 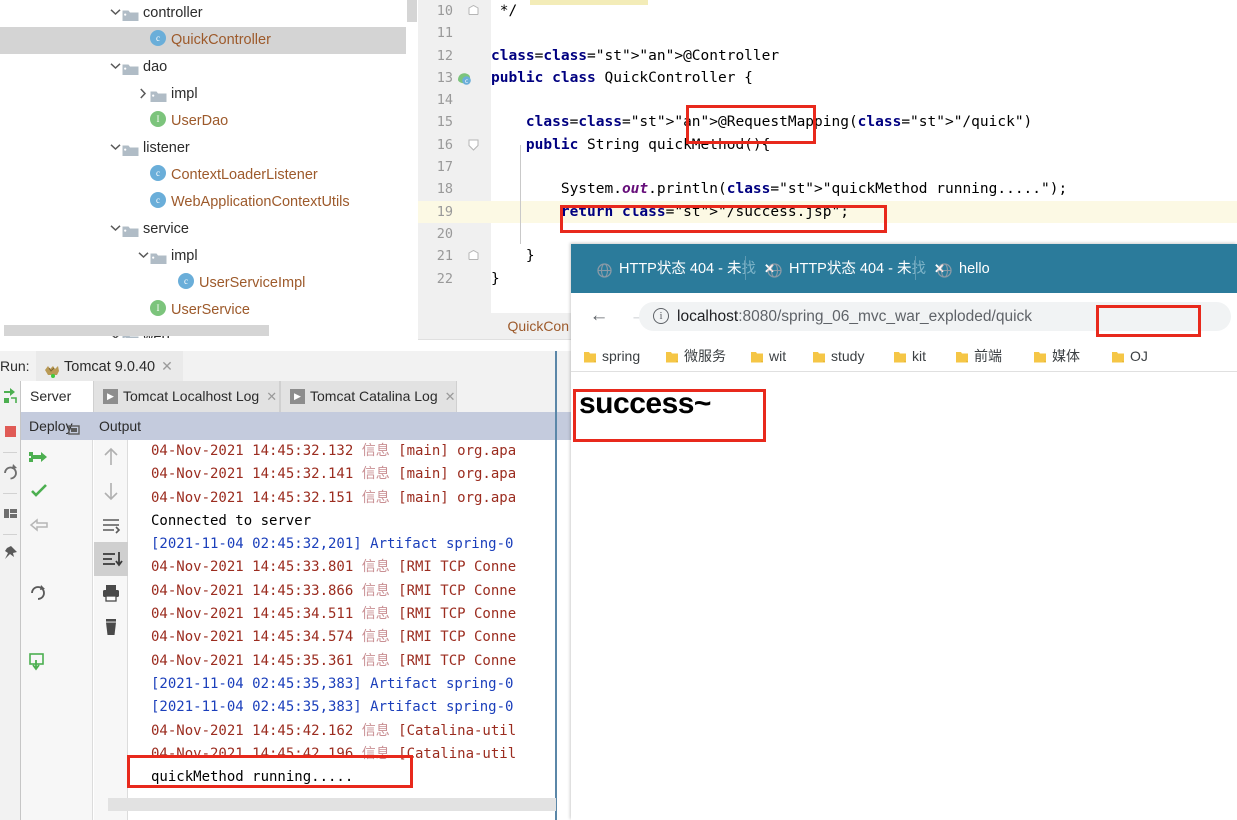 What do you see at coordinates (963, 269) in the screenshot?
I see `browser-tab-3: hello` at bounding box center [963, 269].